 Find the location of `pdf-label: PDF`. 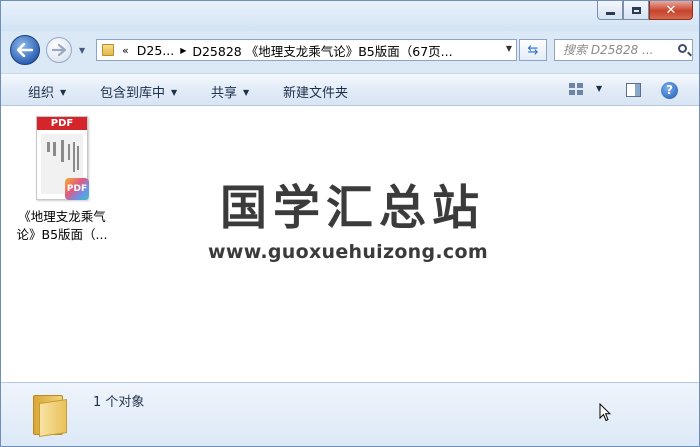

pdf-label: PDF is located at coordinates (62, 123).